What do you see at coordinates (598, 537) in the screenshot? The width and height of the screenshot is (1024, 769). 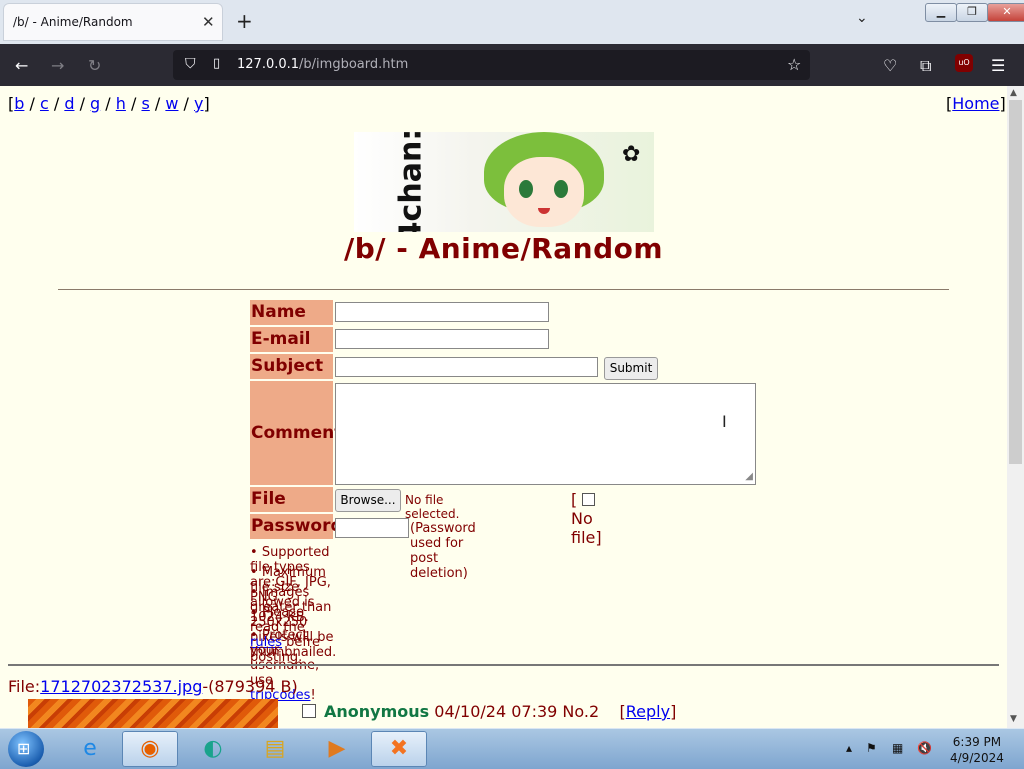 I see `no-file-bracket-close: ]` at bounding box center [598, 537].